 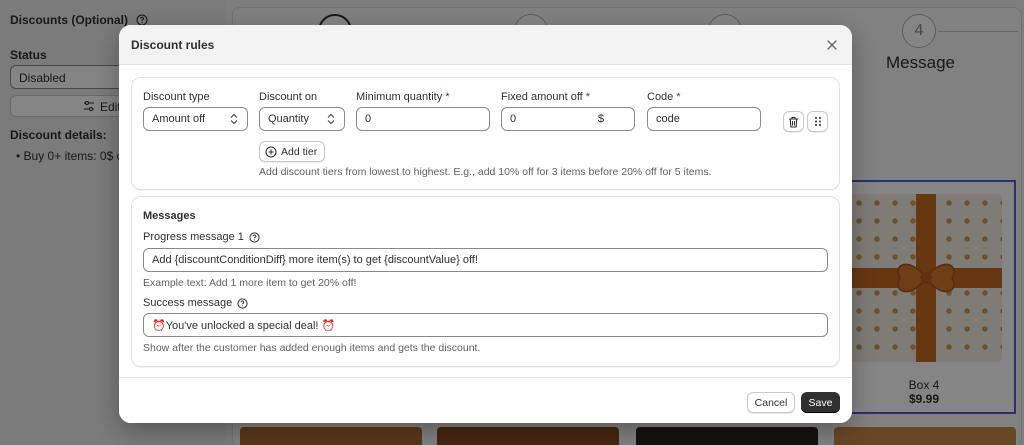 I want to click on plus-circle-icon, so click(x=271, y=151).